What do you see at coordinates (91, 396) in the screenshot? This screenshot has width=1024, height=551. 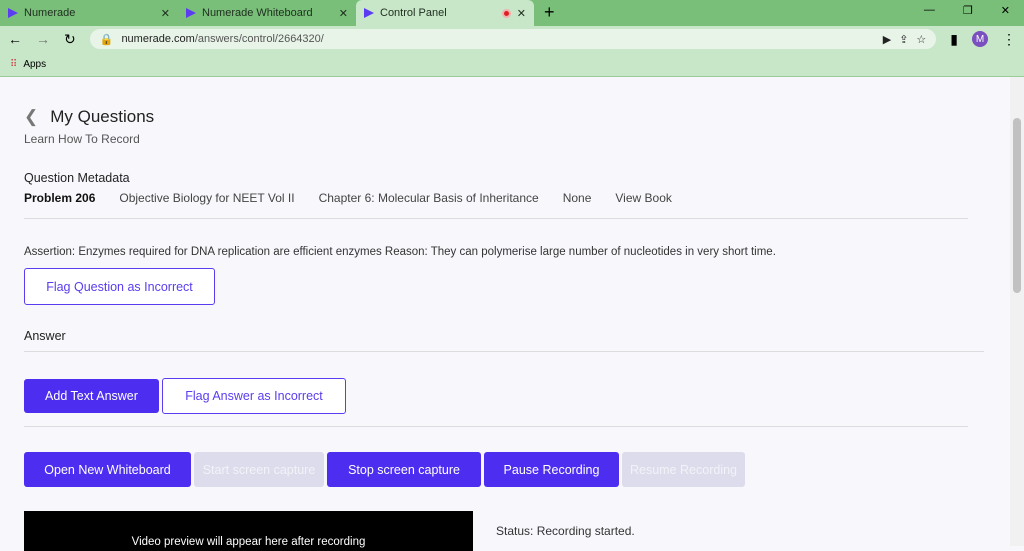 I see `add-text-answer-button: Add Text Answer` at bounding box center [91, 396].